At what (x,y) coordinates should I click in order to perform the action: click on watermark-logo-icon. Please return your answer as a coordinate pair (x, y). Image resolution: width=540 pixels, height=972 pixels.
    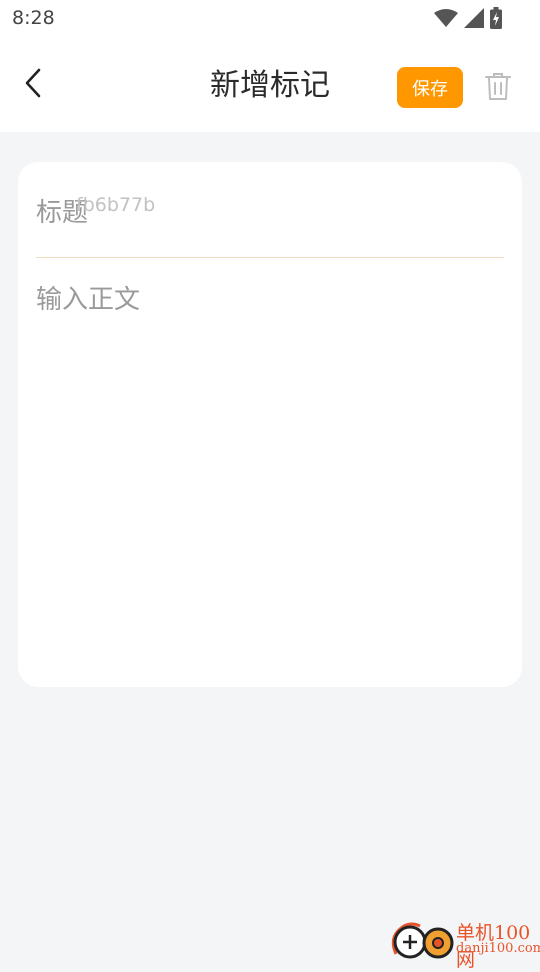
    Looking at the image, I should click on (423, 939).